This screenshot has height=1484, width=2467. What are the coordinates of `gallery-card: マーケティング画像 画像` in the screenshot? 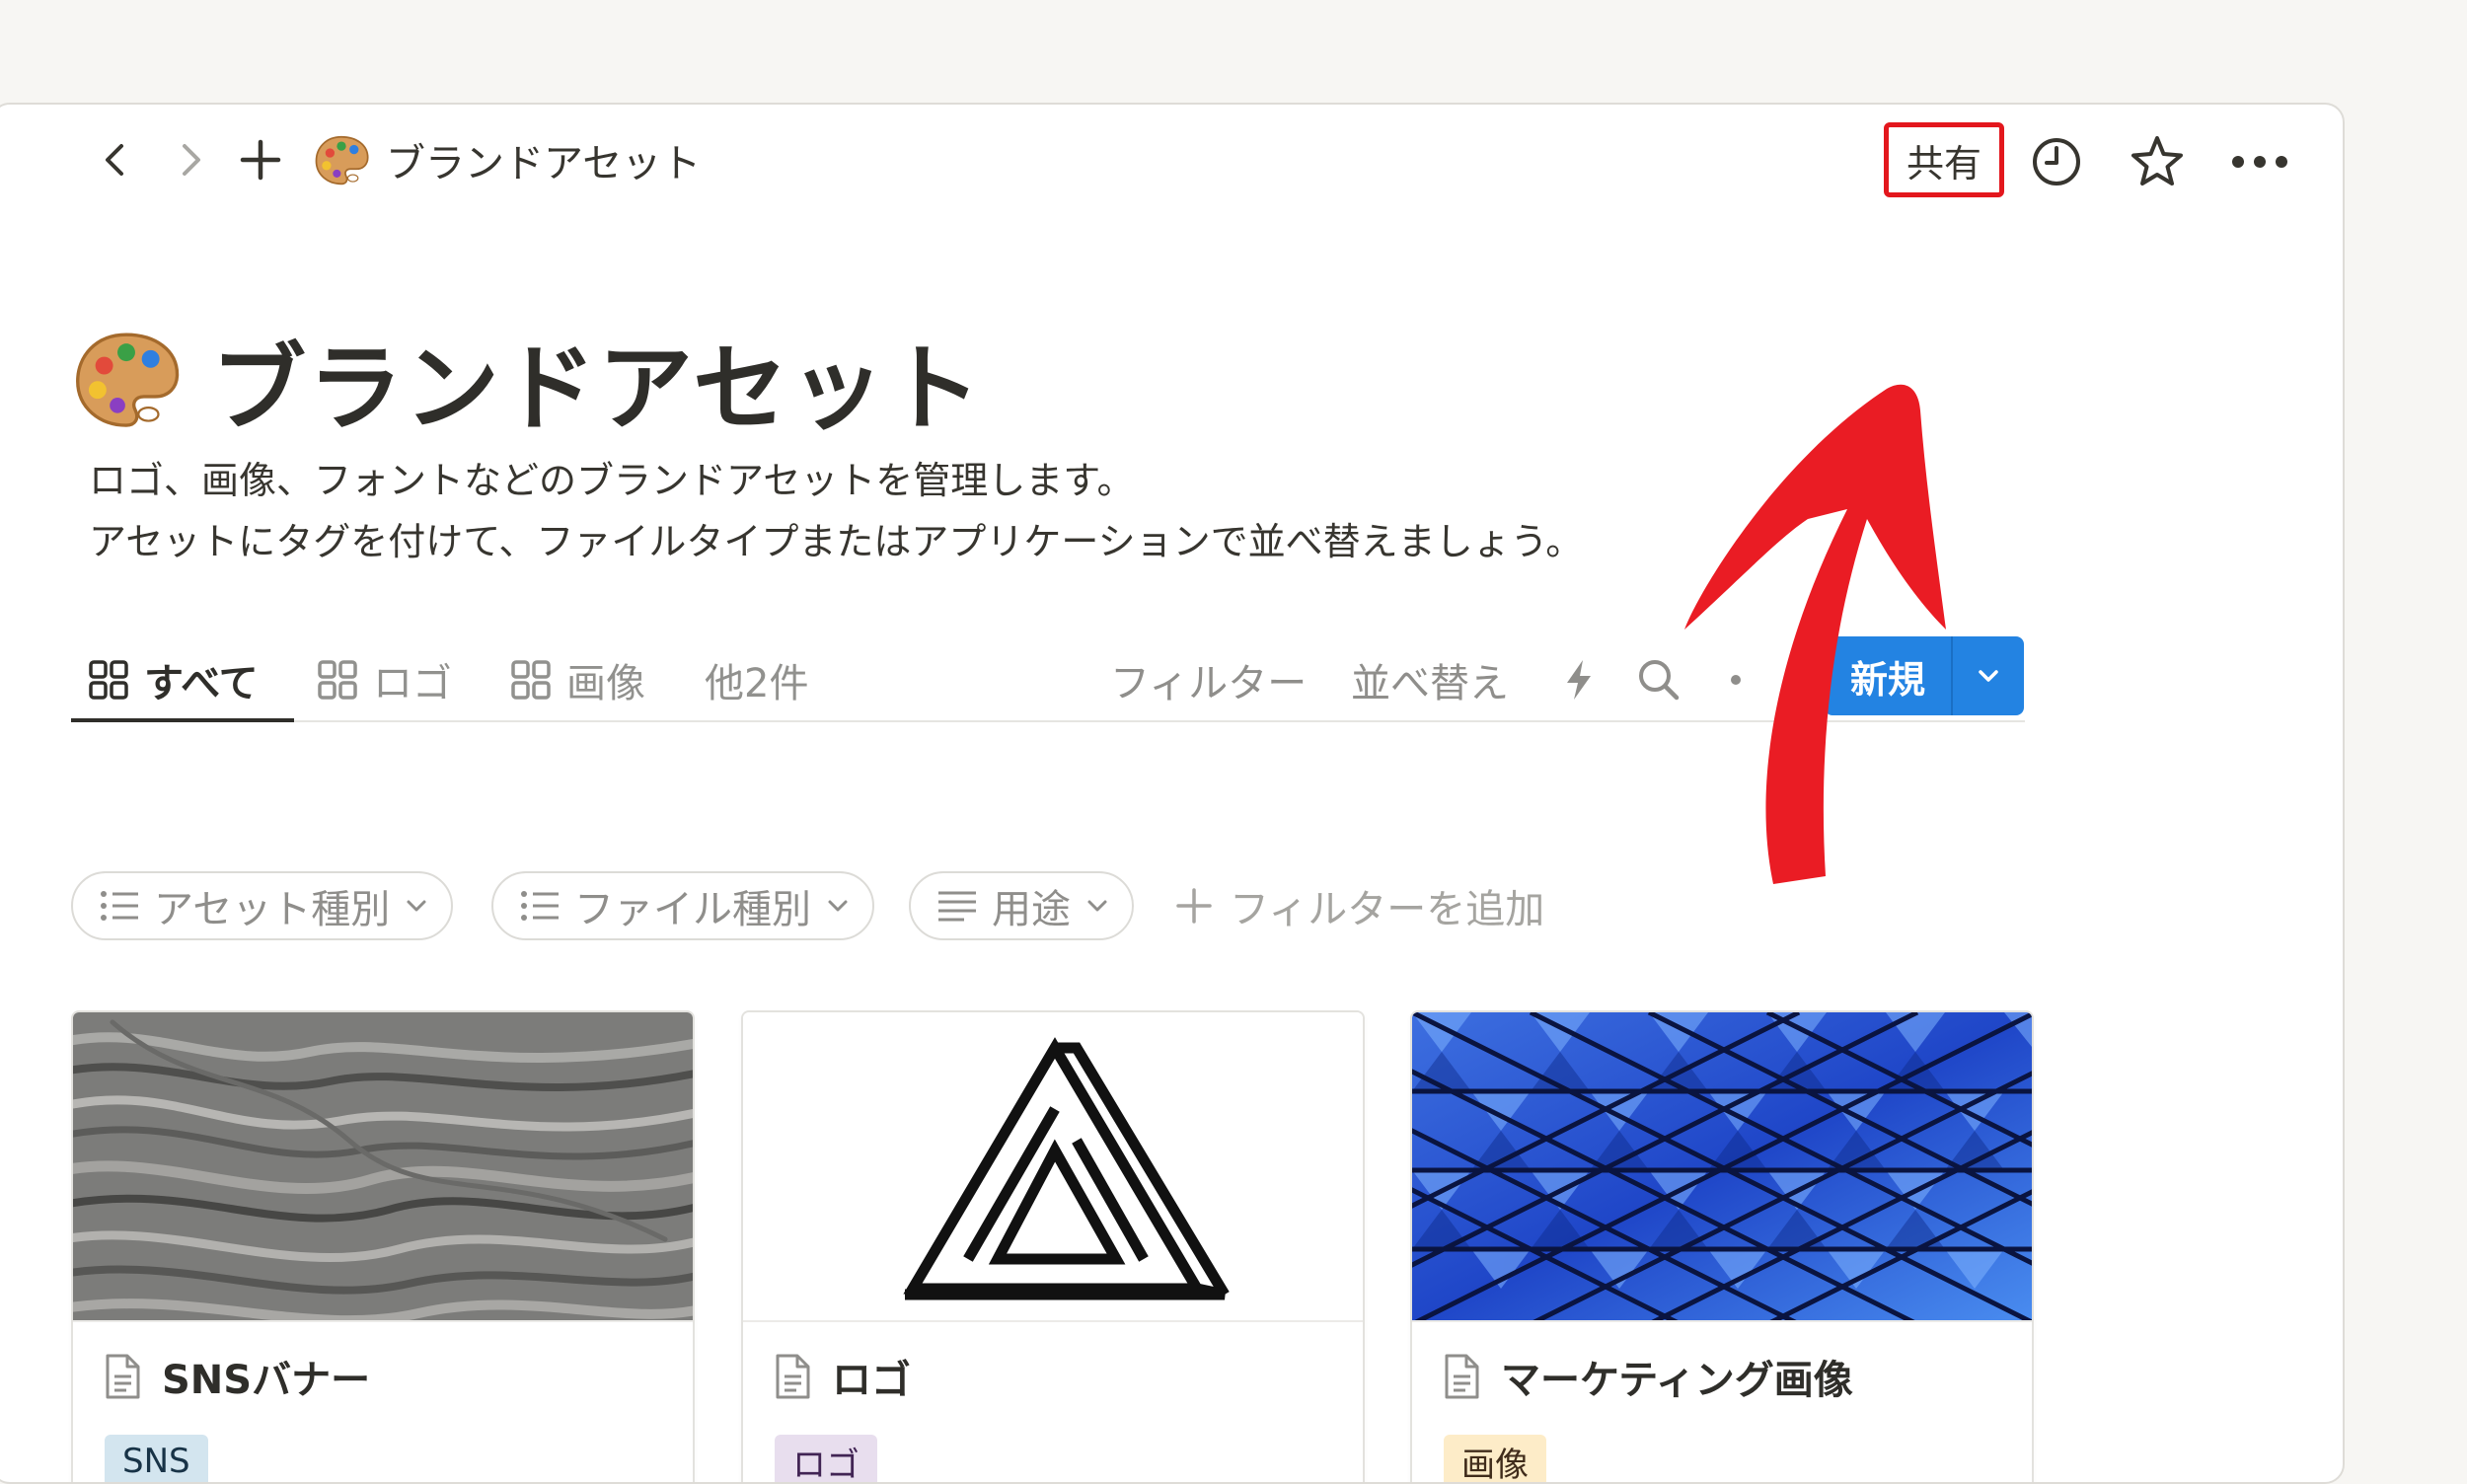 It's located at (1722, 1246).